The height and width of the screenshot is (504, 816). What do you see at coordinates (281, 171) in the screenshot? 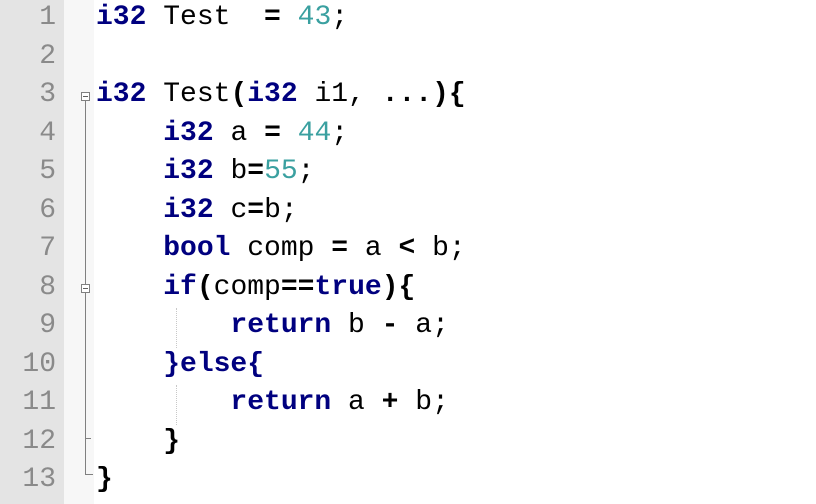
I see `token-num: 55` at bounding box center [281, 171].